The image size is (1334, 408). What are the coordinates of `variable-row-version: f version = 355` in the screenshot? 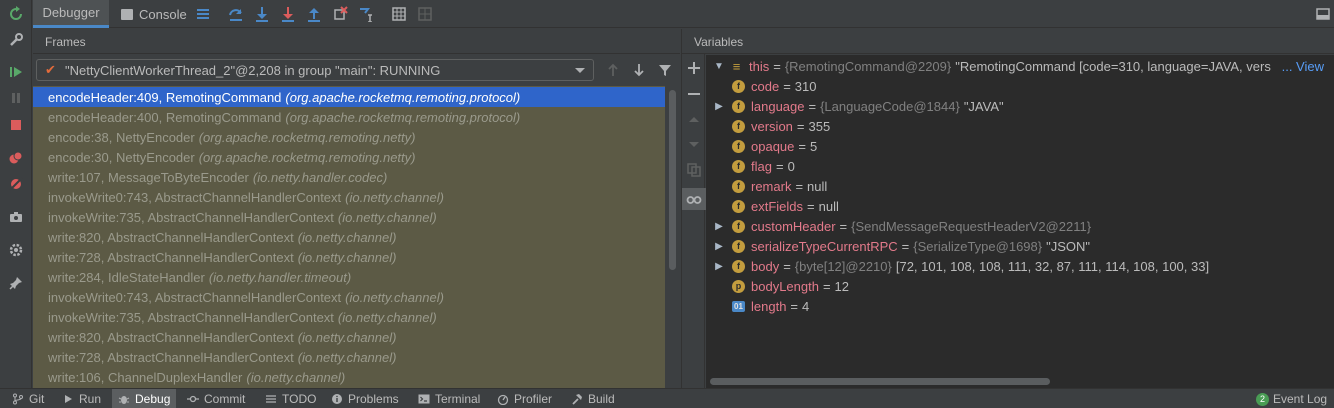 It's located at (781, 126).